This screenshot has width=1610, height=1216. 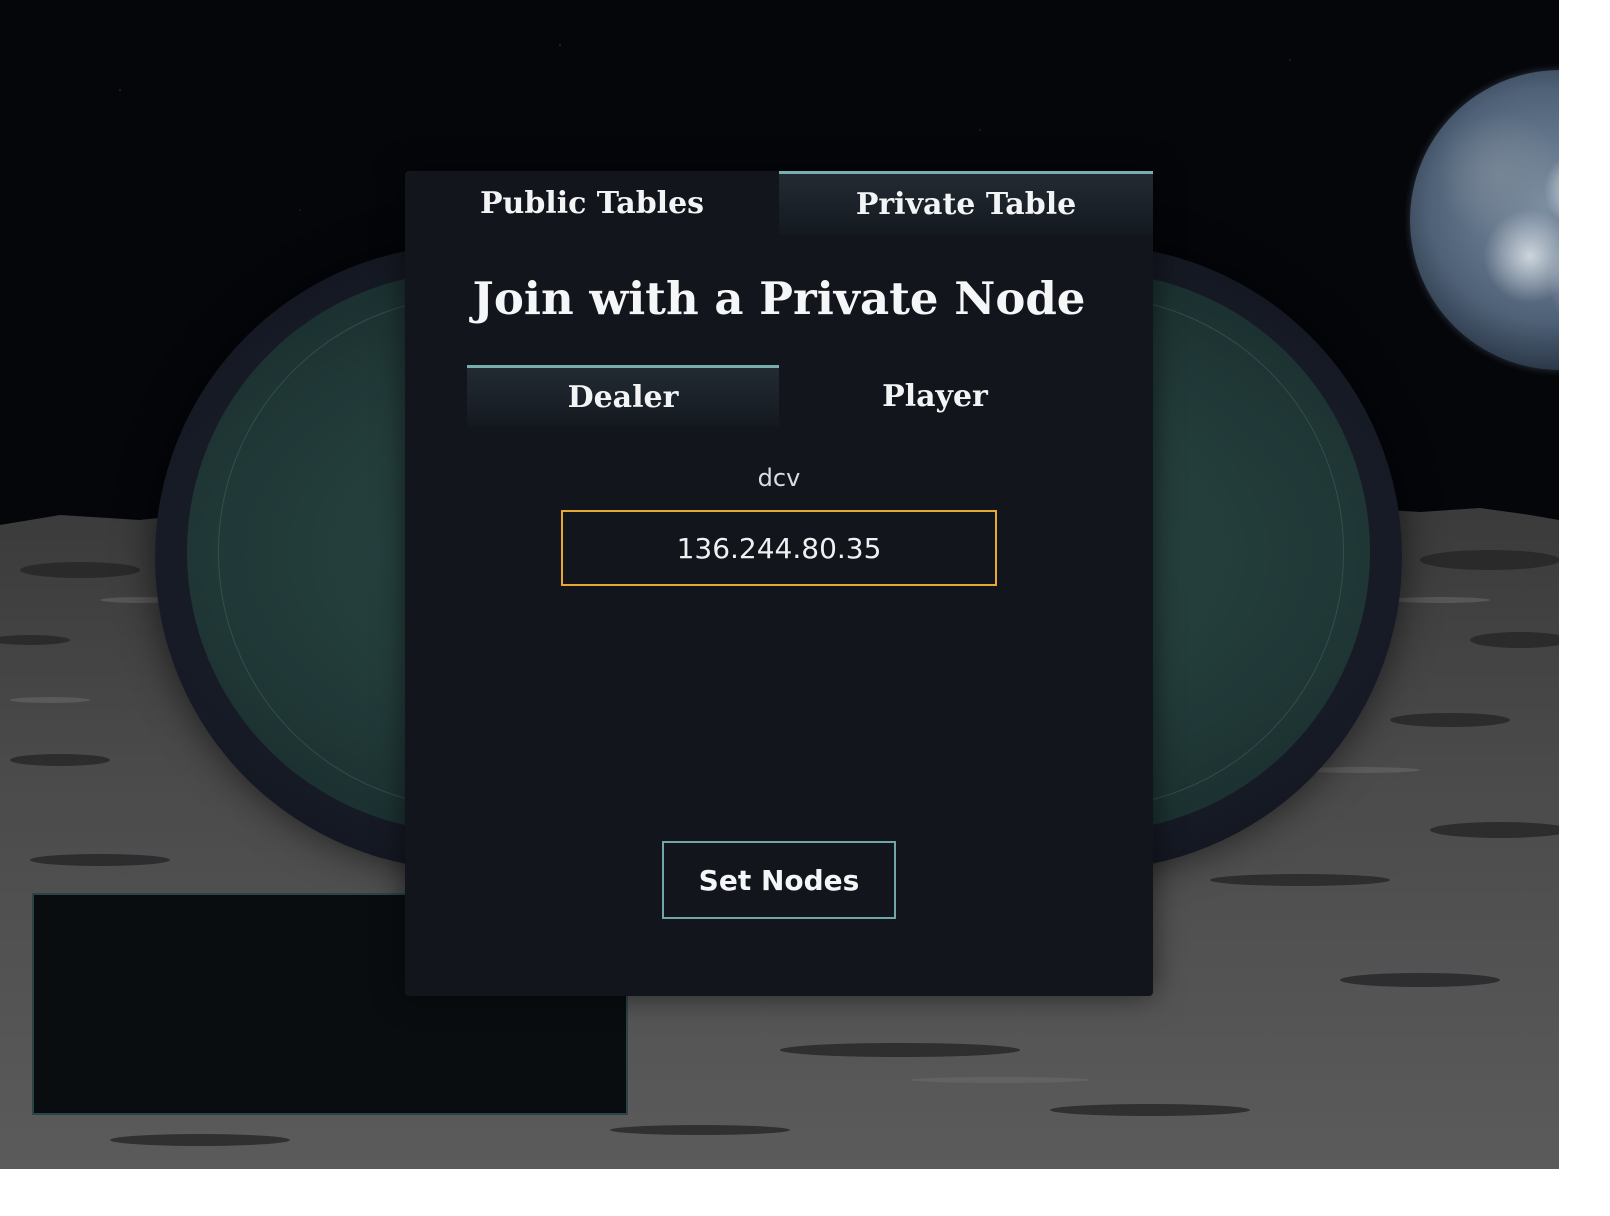 I want to click on tab-player: Player, so click(x=935, y=396).